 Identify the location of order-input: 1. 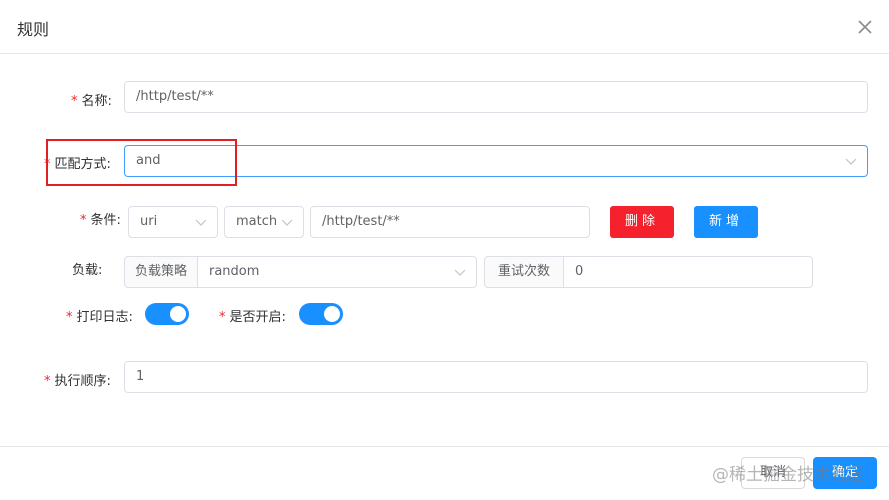
(496, 377).